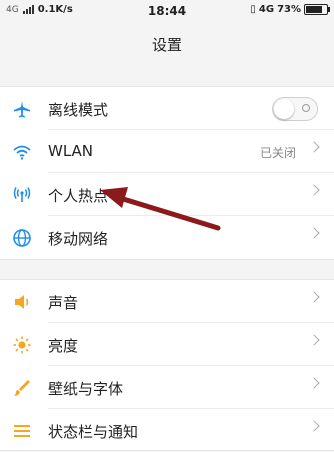  I want to click on settings-item-wallpaper-font: 壁纸与字体, so click(167, 387).